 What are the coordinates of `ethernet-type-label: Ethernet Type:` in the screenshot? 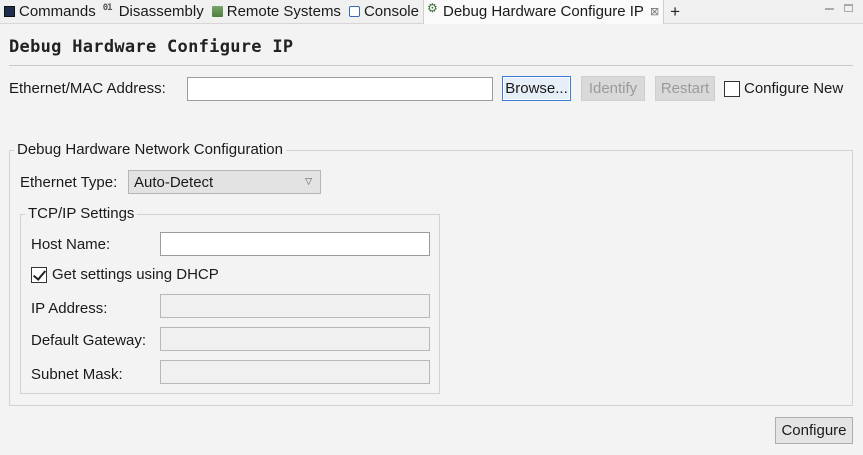 It's located at (69, 182).